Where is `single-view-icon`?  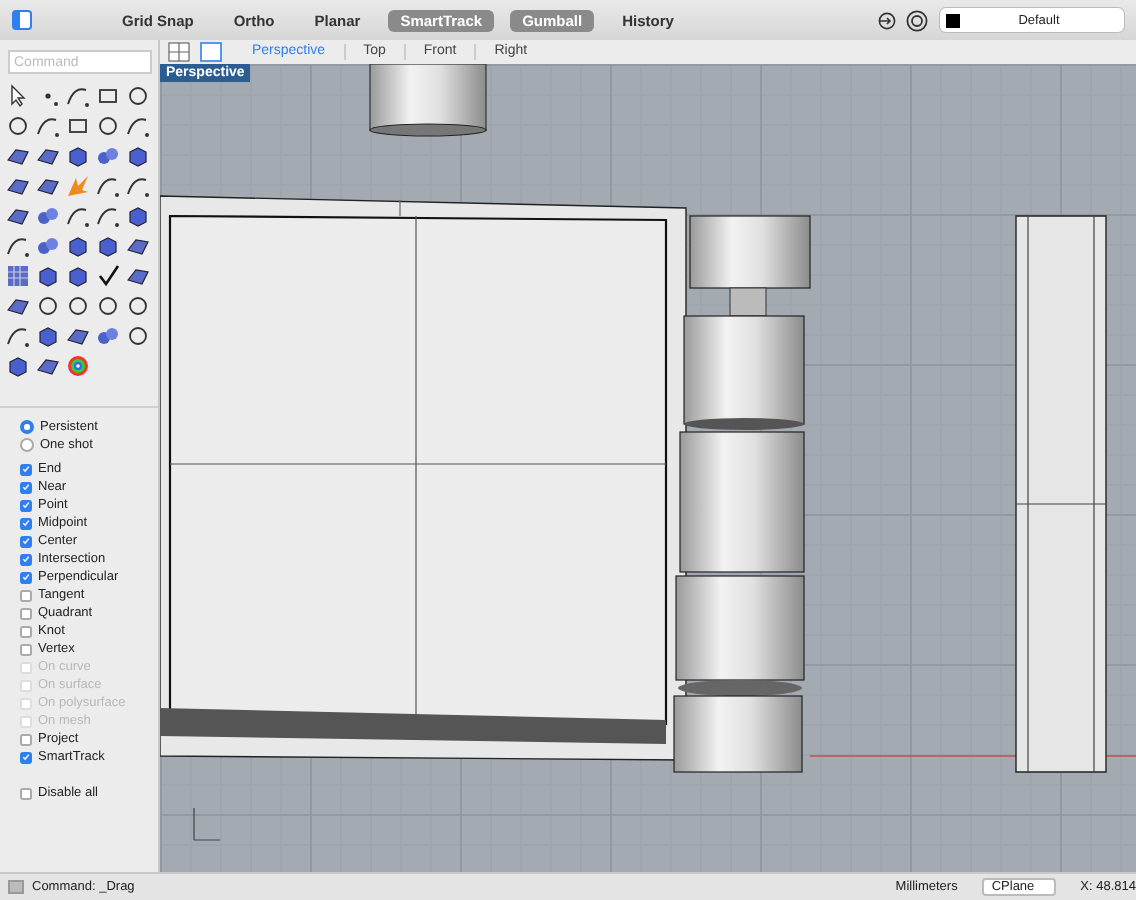
single-view-icon is located at coordinates (211, 52).